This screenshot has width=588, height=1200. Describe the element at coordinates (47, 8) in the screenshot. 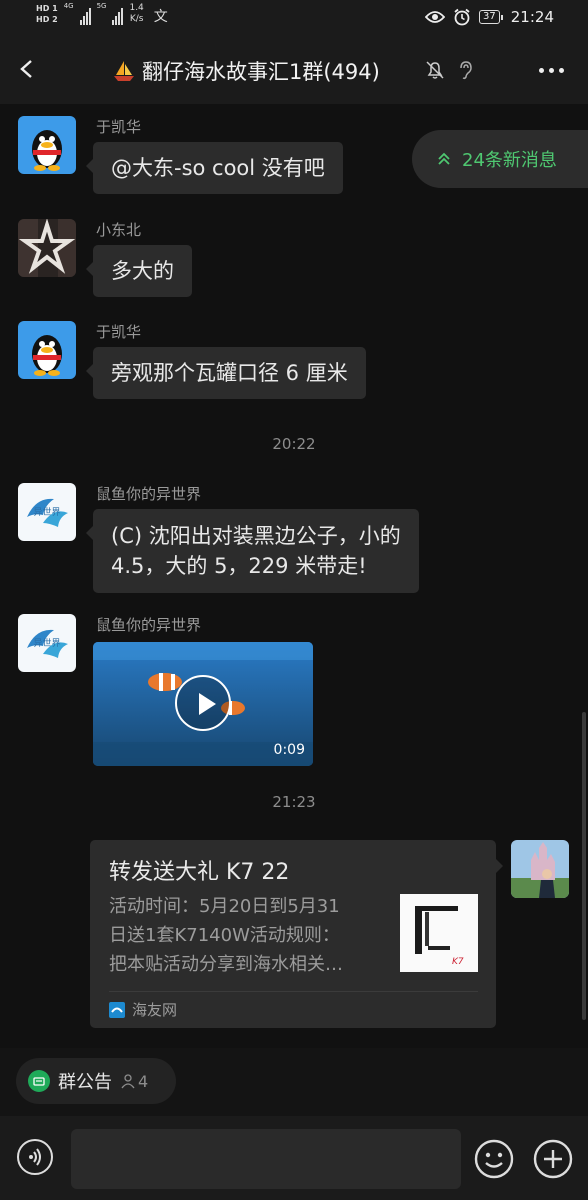

I see `hd1-label: HD 1` at that location.